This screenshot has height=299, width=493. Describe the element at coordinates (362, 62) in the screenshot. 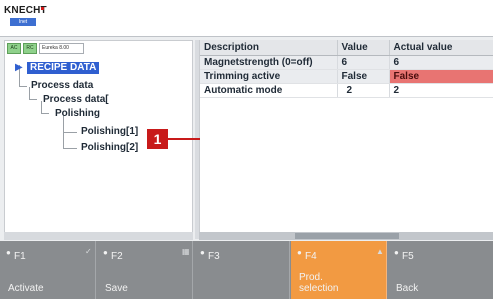

I see `cell-value: 6` at that location.